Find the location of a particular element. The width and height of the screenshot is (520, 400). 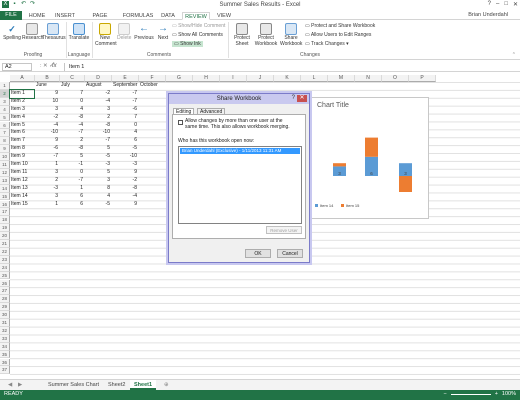

maximize-button: □ is located at coordinates (506, 4).